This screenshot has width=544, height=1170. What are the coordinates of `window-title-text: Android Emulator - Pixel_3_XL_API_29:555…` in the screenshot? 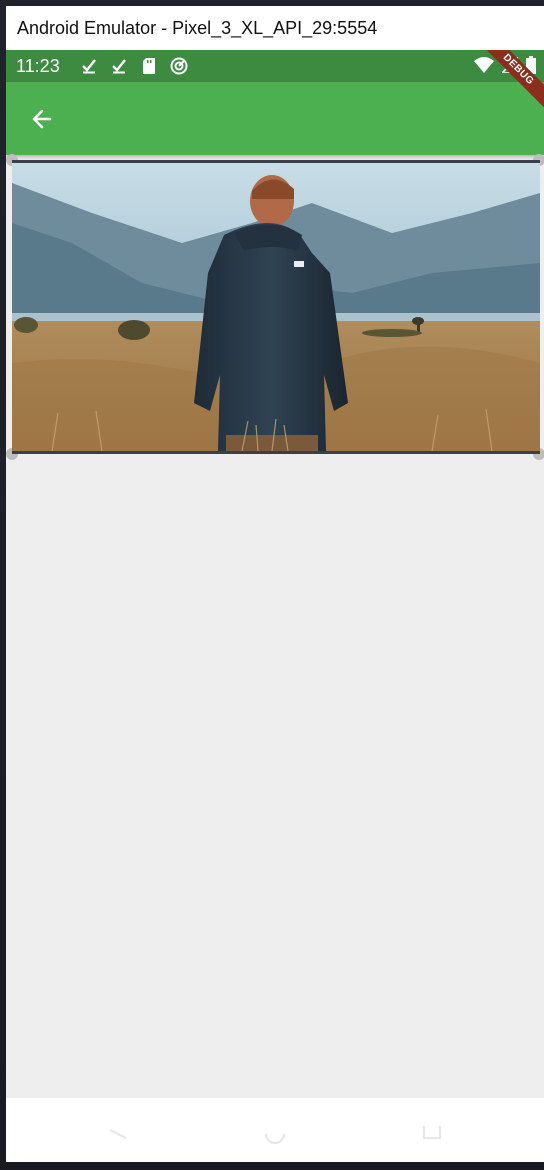 It's located at (197, 27).